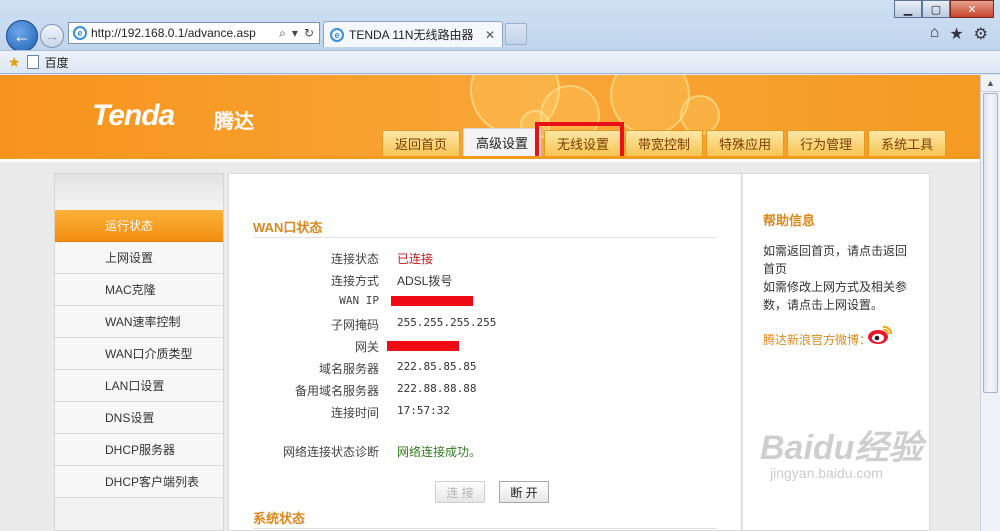 The width and height of the screenshot is (1000, 531). What do you see at coordinates (139, 418) in the screenshot?
I see `sidebar-item-dns: DNS设置` at bounding box center [139, 418].